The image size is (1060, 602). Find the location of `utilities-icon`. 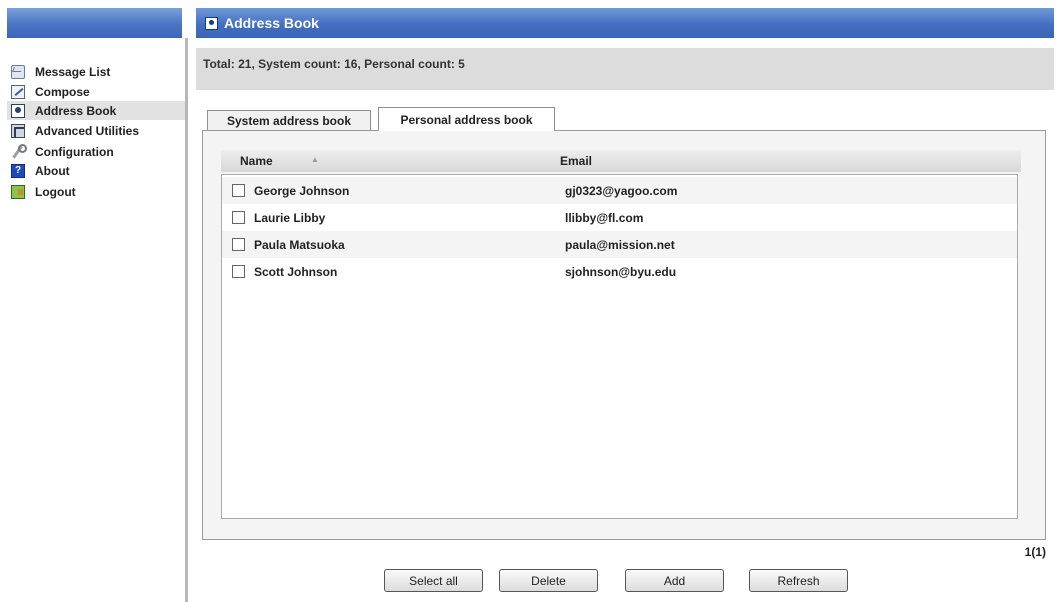

utilities-icon is located at coordinates (18, 130).